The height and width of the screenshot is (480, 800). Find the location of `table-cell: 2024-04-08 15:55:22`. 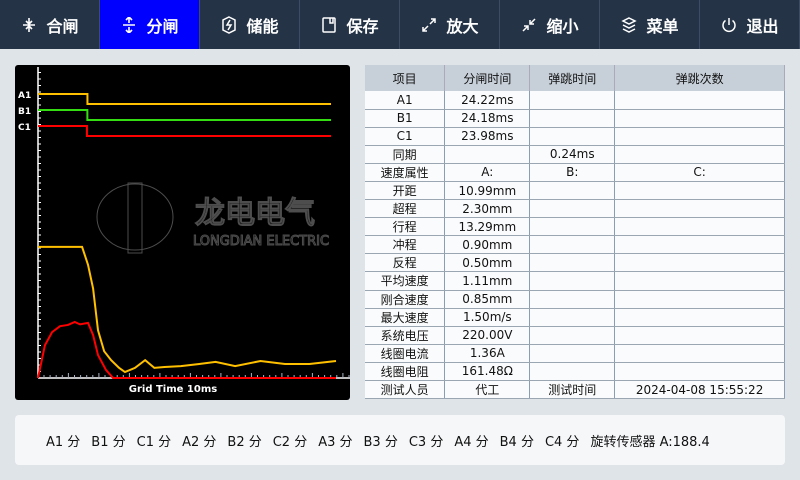

table-cell: 2024-04-08 15:55:22 is located at coordinates (699, 390).